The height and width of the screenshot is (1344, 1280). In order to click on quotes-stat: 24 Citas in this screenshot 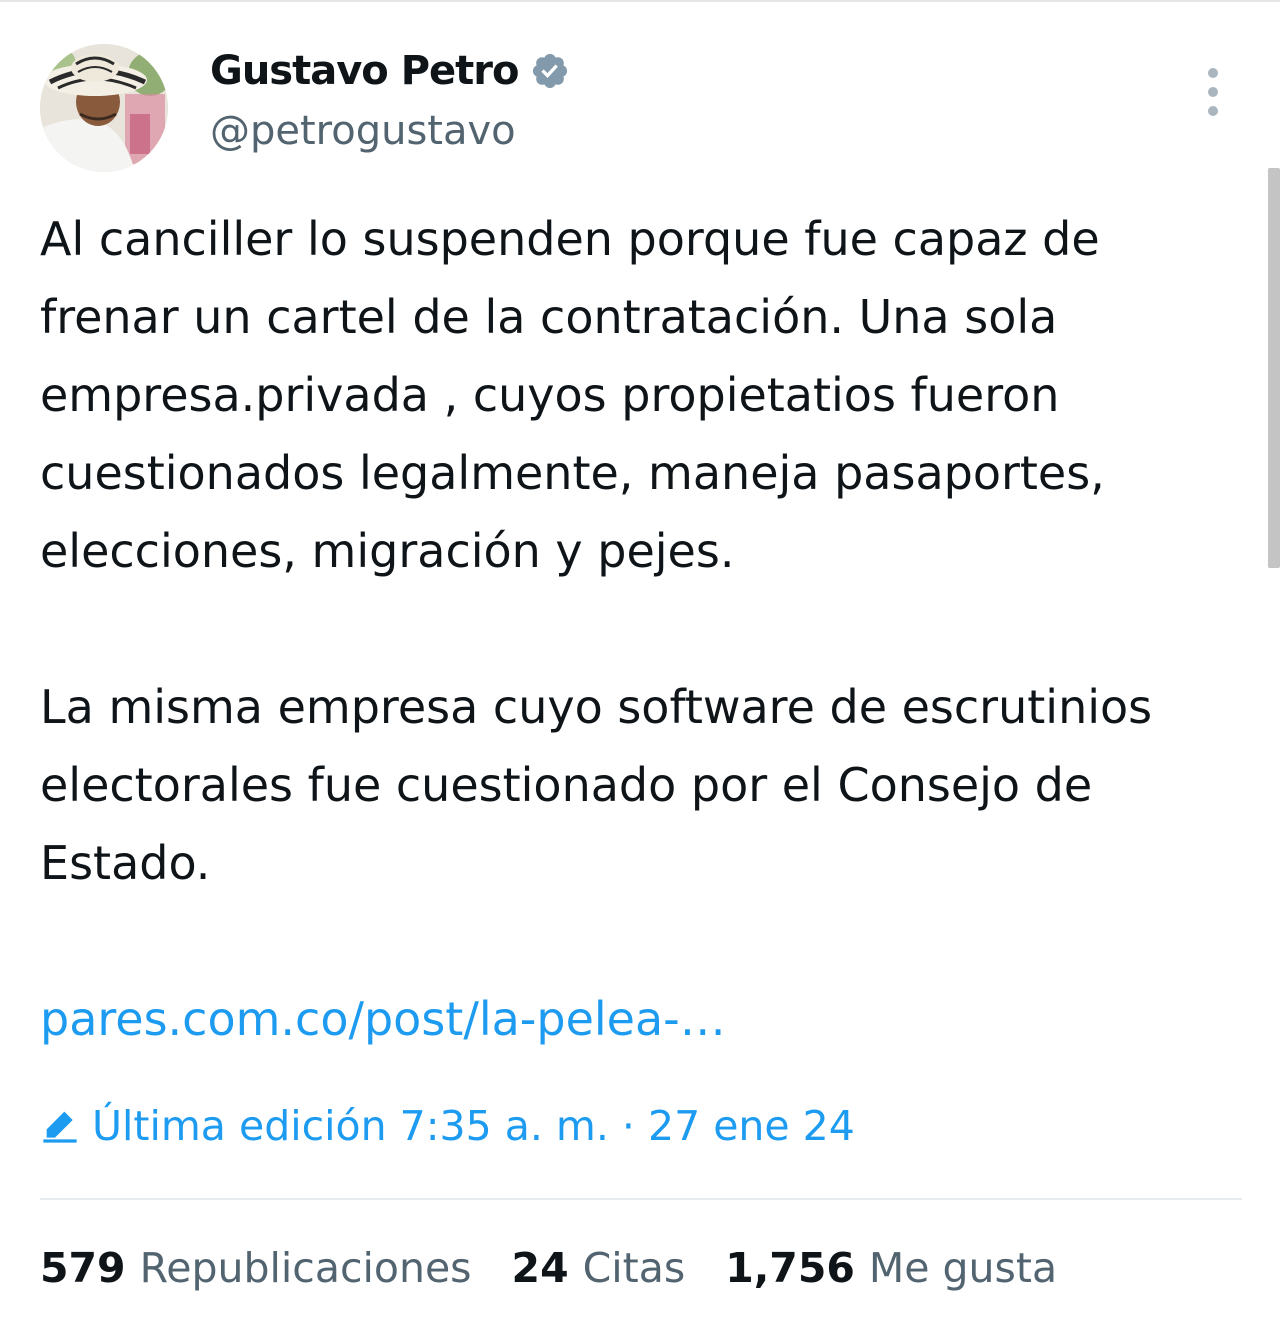, I will do `click(599, 1268)`.